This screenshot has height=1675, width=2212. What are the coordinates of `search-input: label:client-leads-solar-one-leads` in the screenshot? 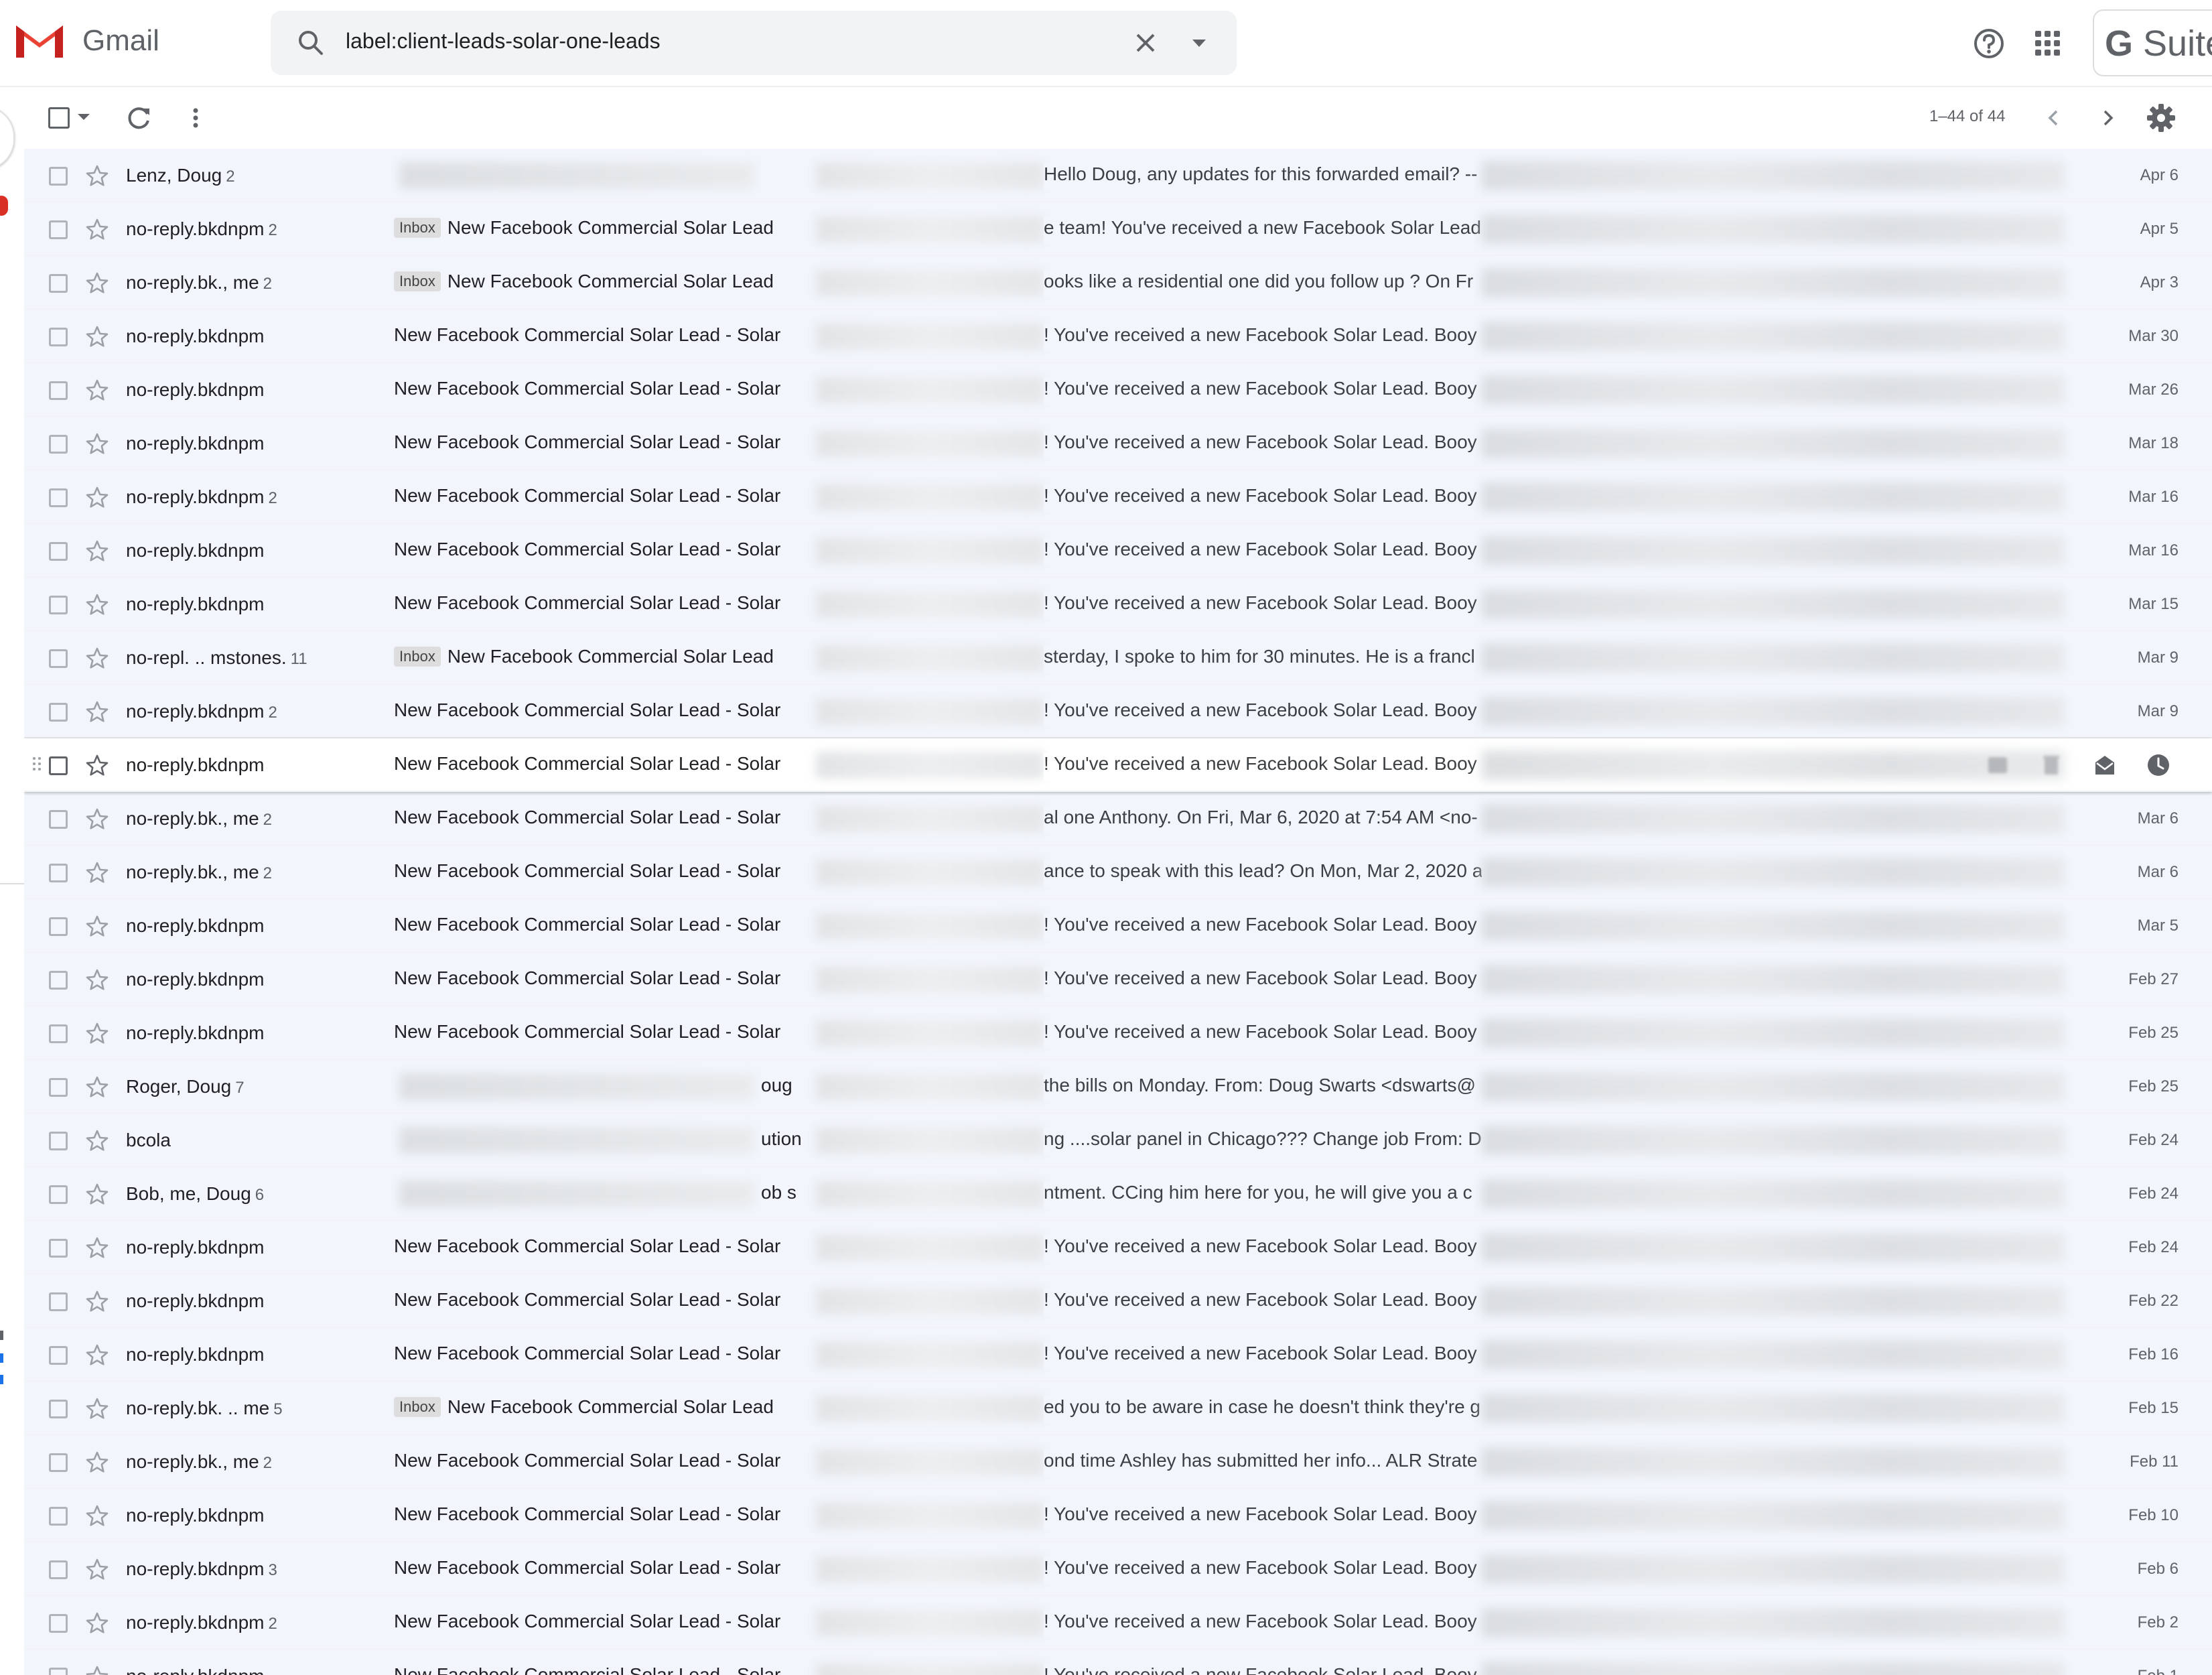 It's located at (504, 42).